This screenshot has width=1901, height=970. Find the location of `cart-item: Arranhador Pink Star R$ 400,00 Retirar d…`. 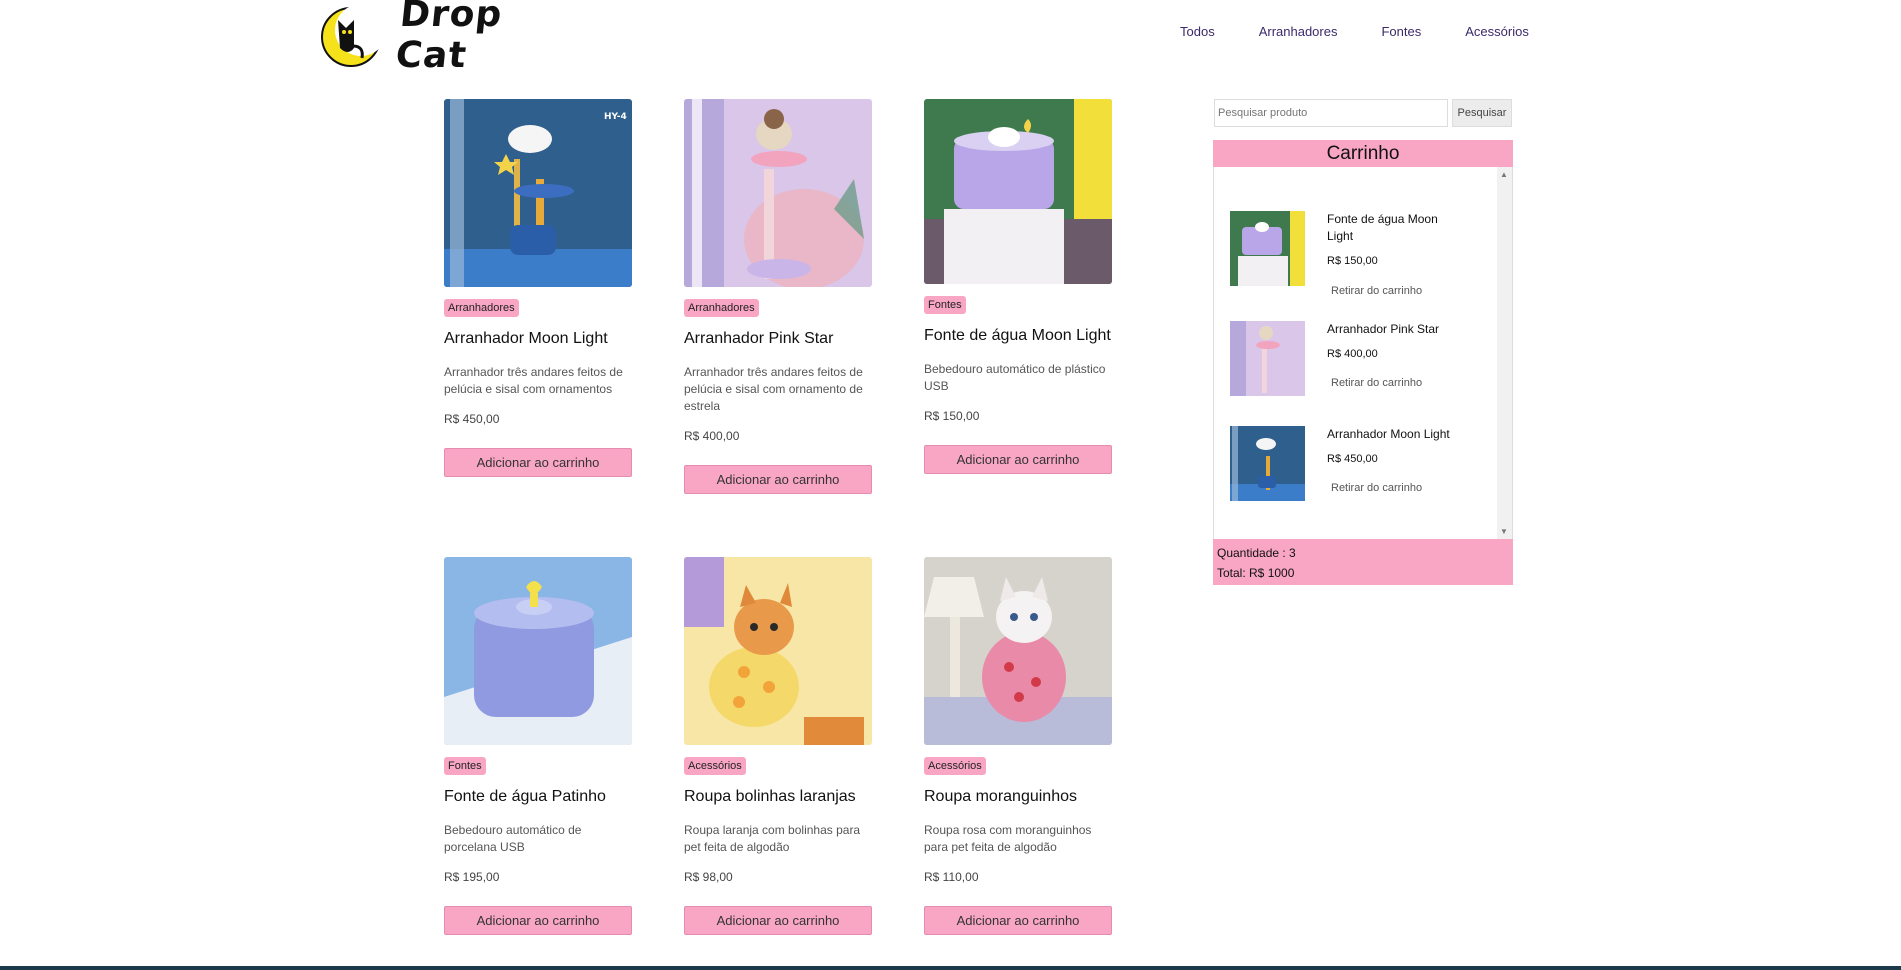

cart-item: Arranhador Pink Star R$ 400,00 Retirar d… is located at coordinates (1360, 361).